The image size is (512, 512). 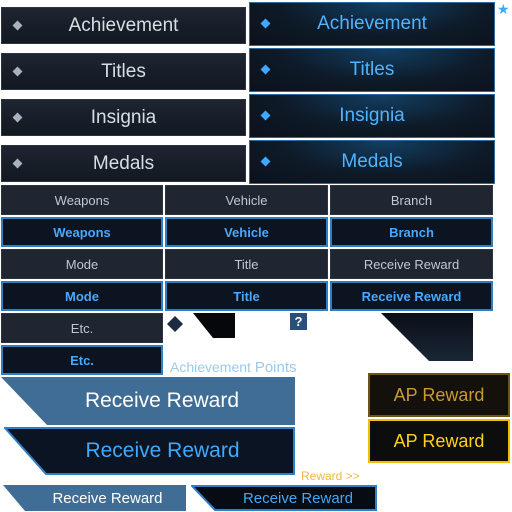 What do you see at coordinates (439, 441) in the screenshot?
I see `ap-reward-button-active: AP Reward` at bounding box center [439, 441].